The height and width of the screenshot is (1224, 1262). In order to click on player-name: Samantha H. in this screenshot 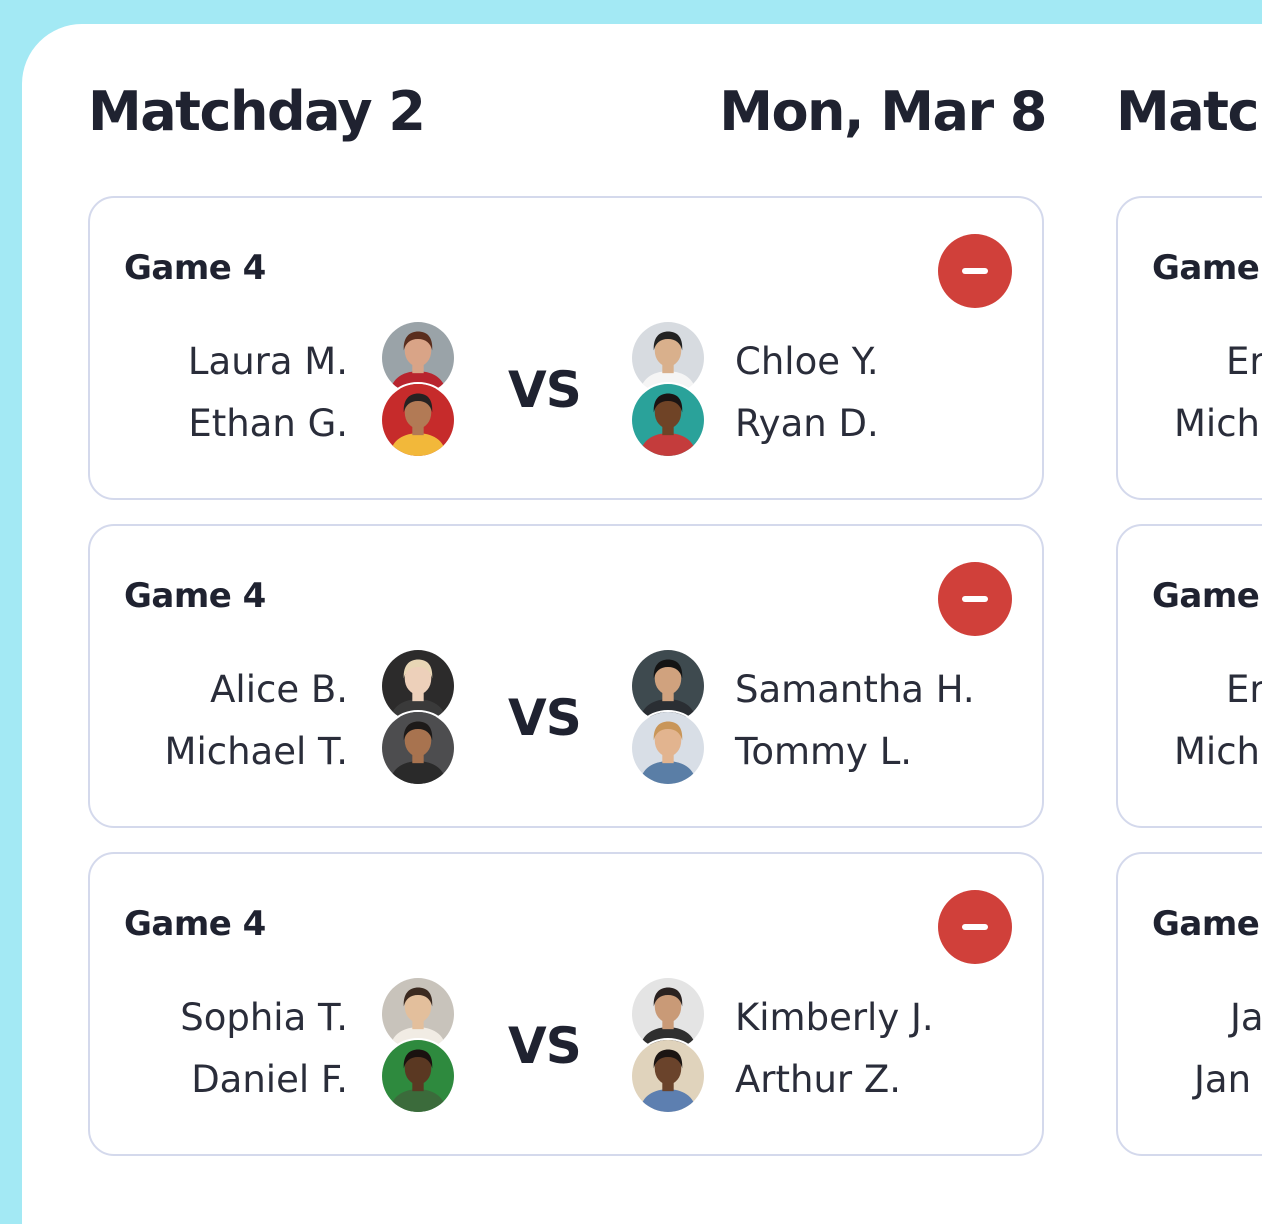, I will do `click(855, 689)`.